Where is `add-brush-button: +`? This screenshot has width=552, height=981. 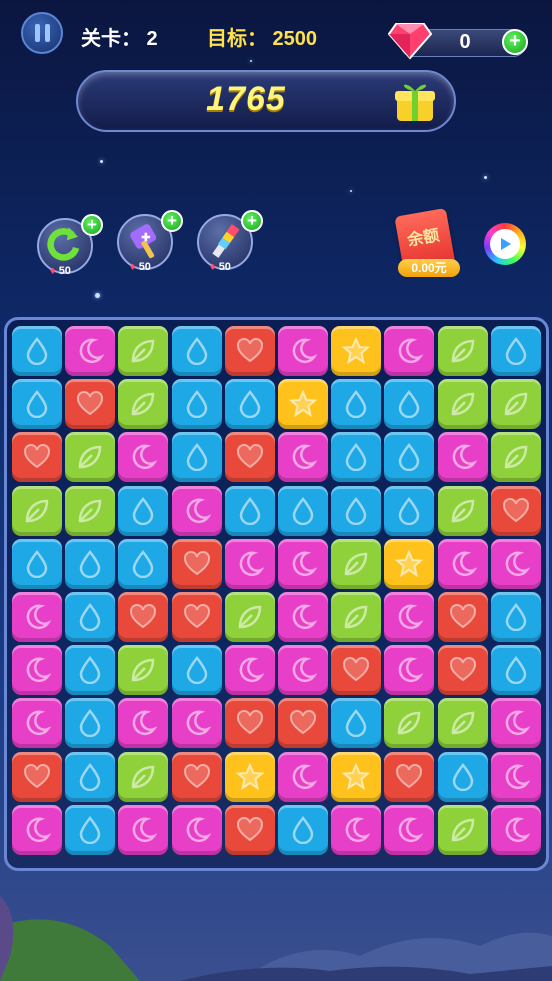
add-brush-button: + is located at coordinates (252, 221).